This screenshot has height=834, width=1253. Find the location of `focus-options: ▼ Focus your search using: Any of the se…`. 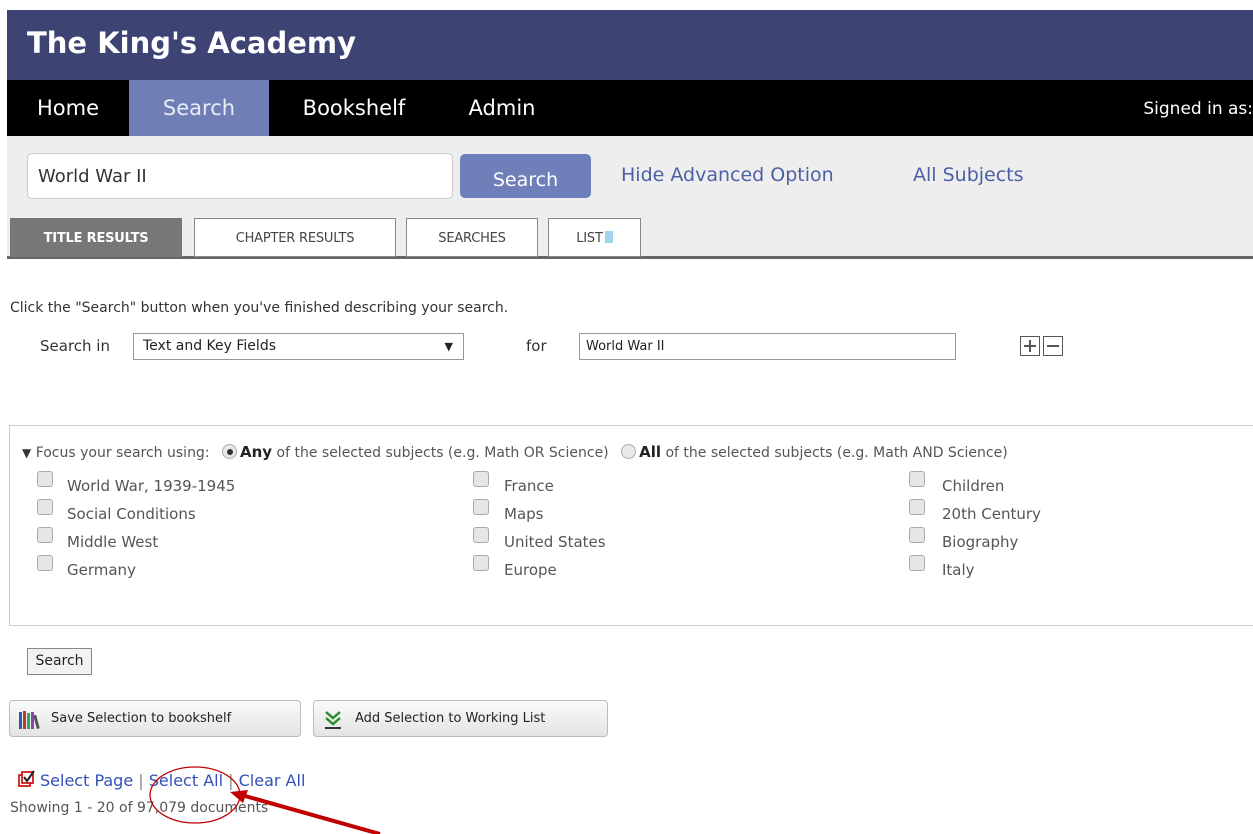

focus-options: ▼ Focus your search using: Any of the se… is located at coordinates (515, 452).